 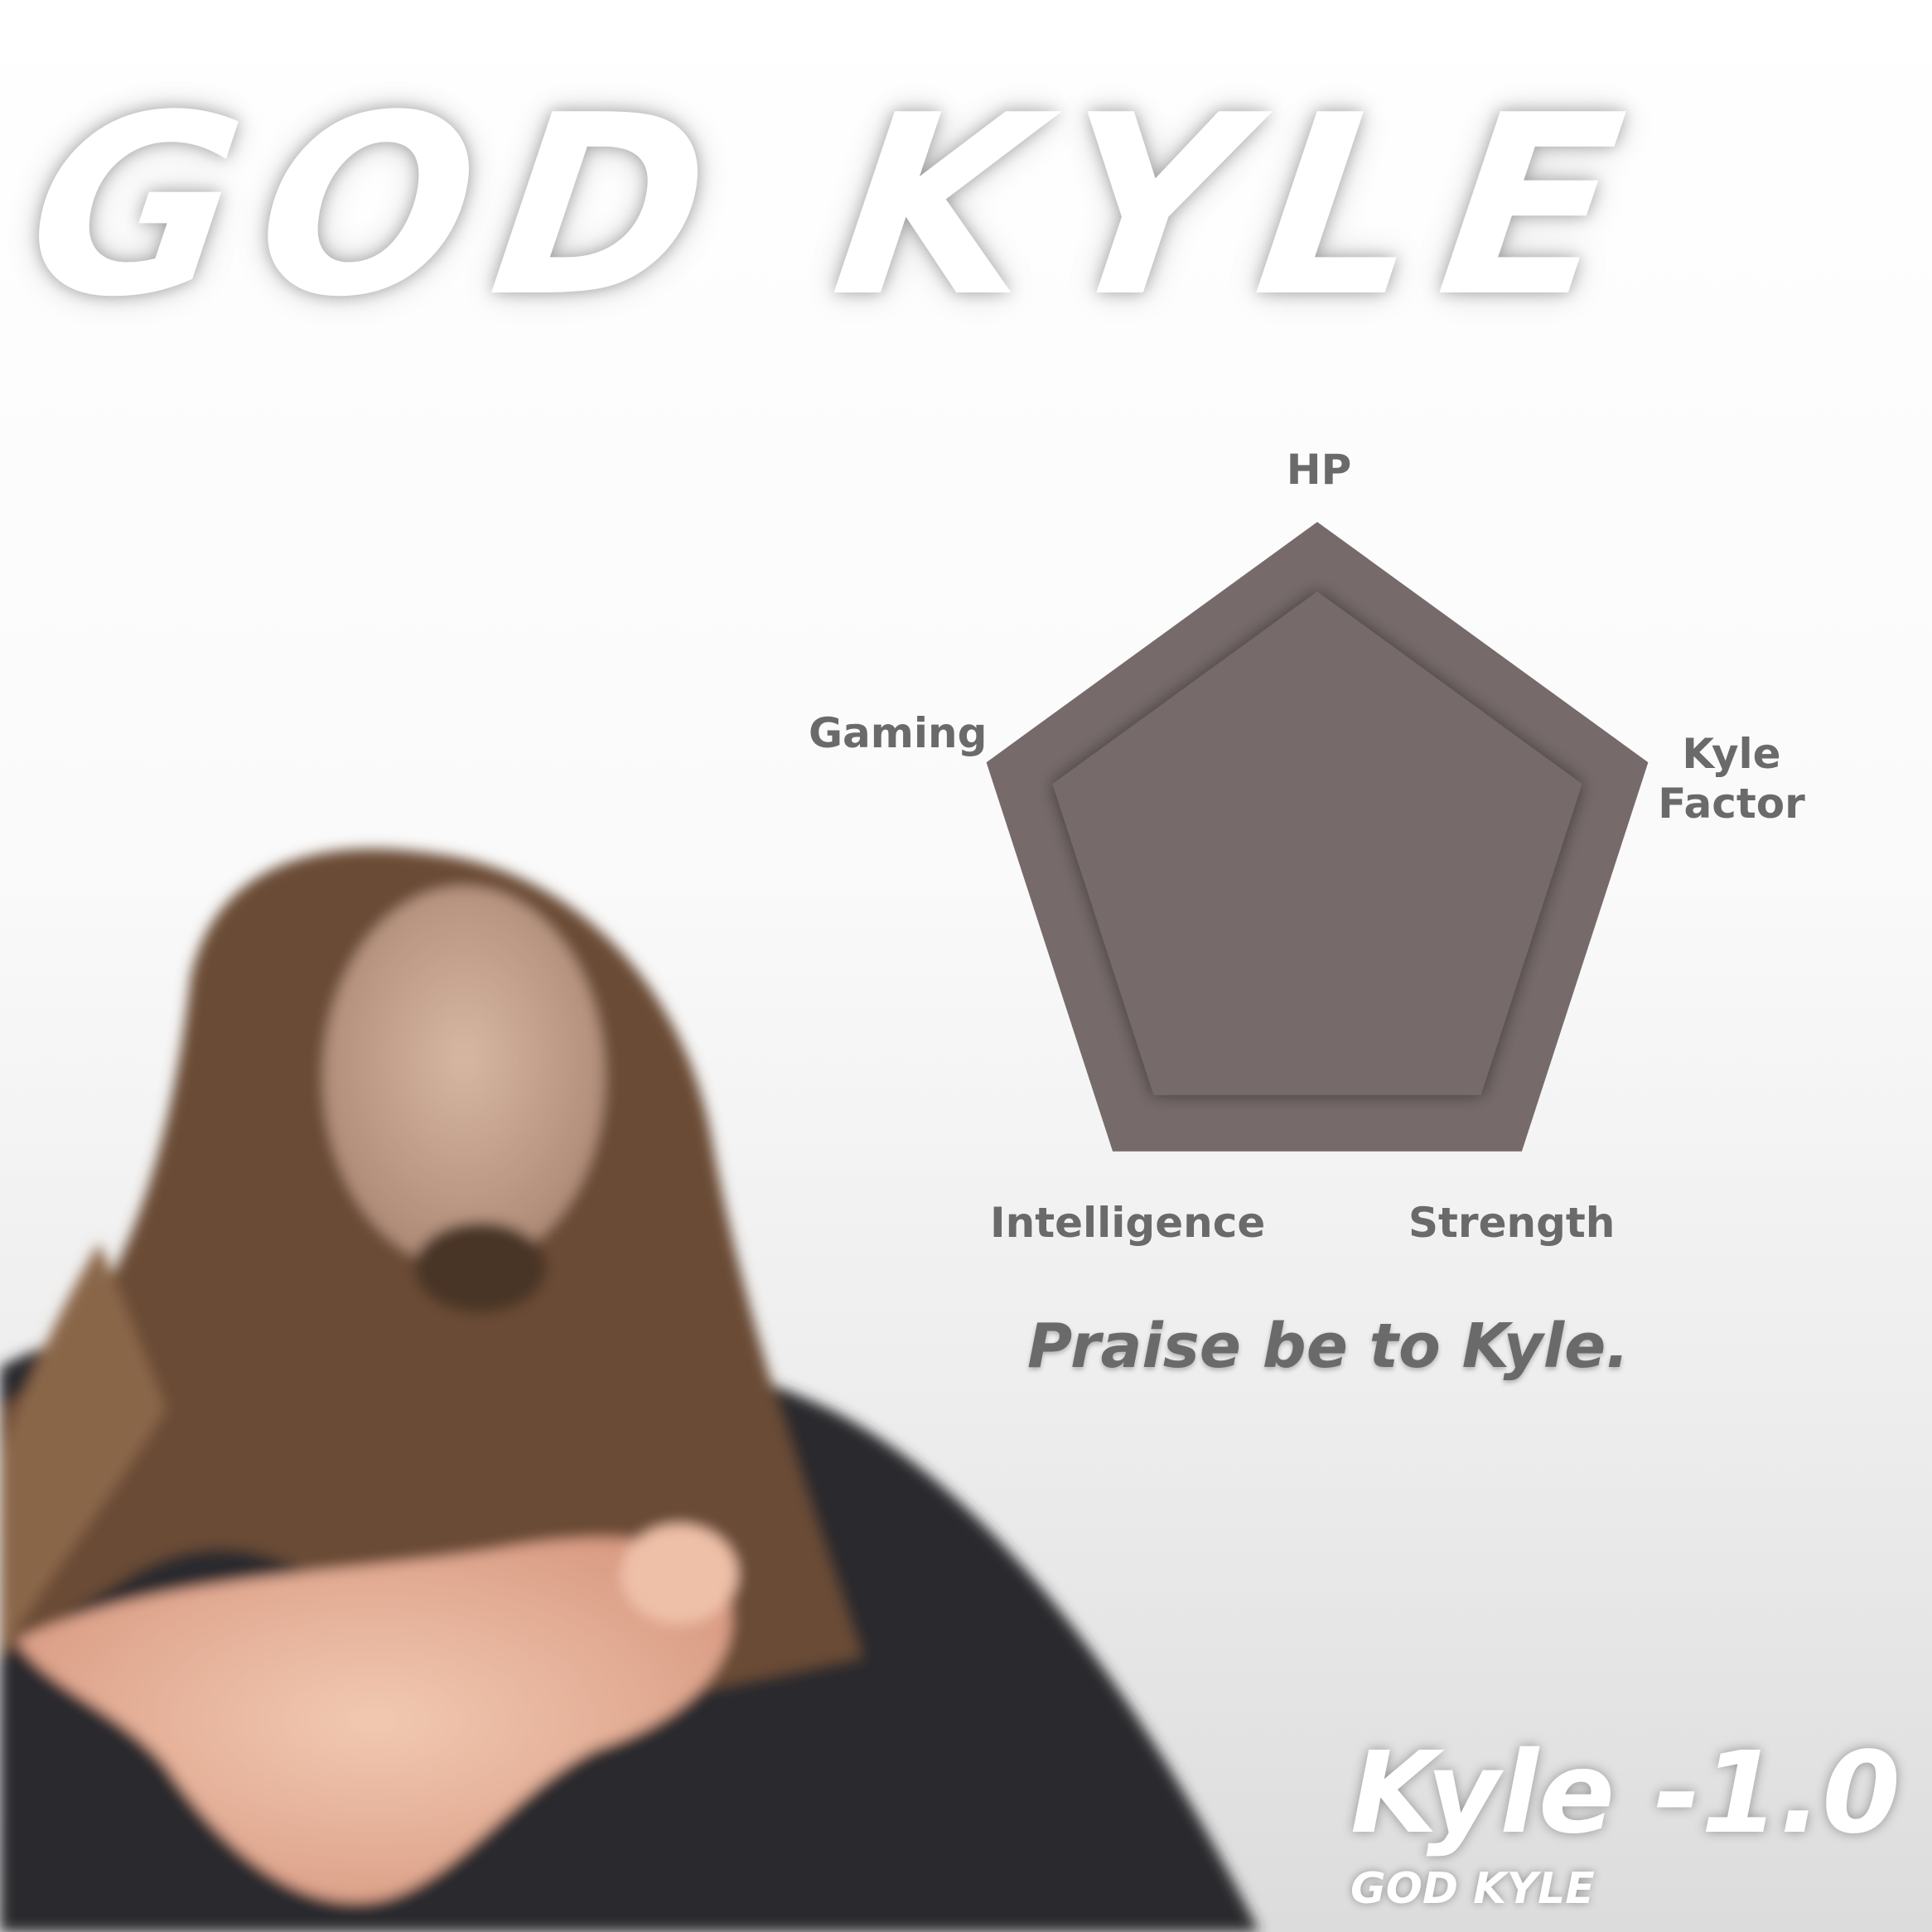 I want to click on axis-label-intelligence: Intelligence, so click(x=1128, y=1223).